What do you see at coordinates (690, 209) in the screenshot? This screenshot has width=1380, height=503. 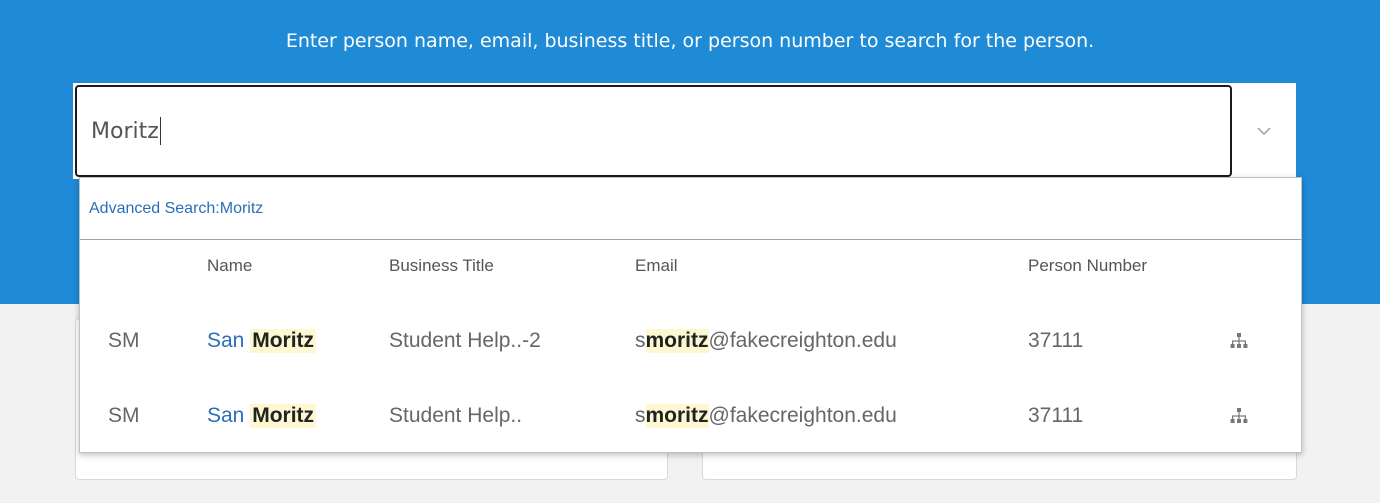 I see `advanced-search-row: Advanced Search:Moritz` at bounding box center [690, 209].